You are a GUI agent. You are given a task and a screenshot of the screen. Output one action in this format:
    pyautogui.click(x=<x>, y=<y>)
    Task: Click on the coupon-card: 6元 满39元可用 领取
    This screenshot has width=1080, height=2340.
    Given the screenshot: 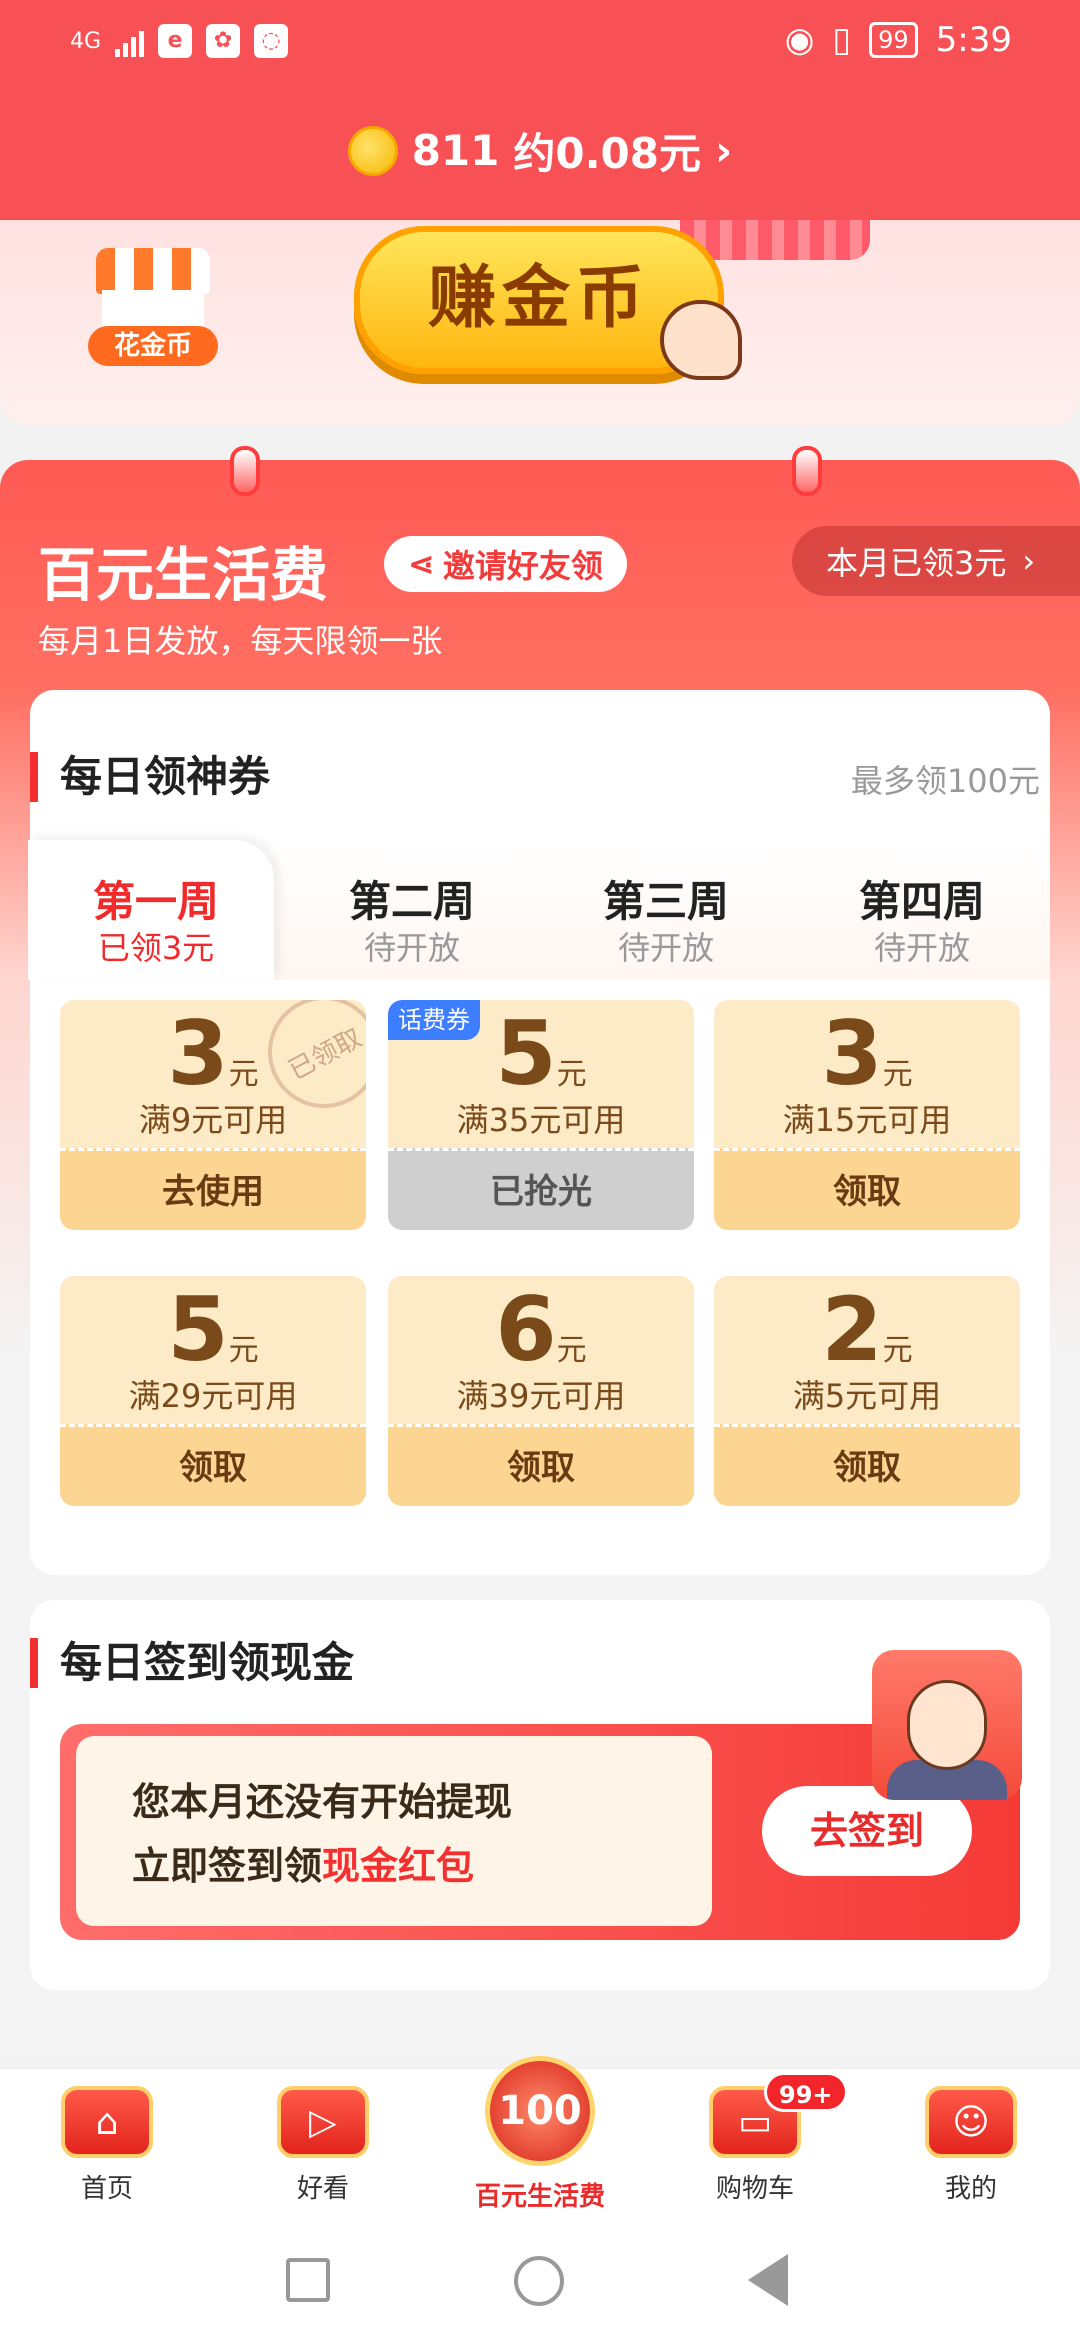 What is the action you would take?
    pyautogui.click(x=541, y=1391)
    